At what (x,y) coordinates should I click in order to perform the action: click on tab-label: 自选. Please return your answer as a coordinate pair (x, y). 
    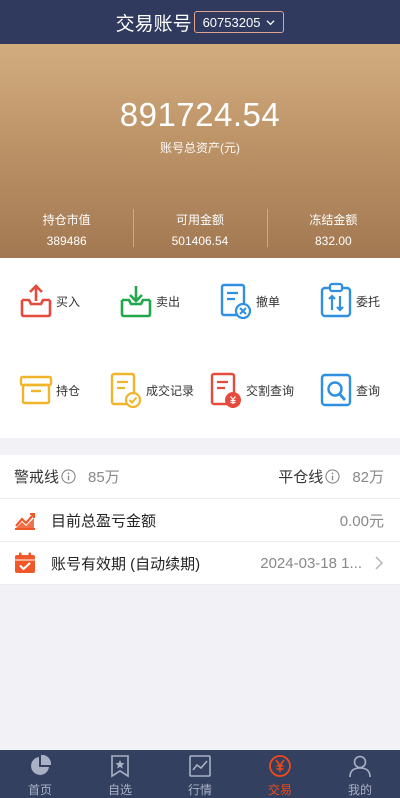
    Looking at the image, I should click on (119, 790).